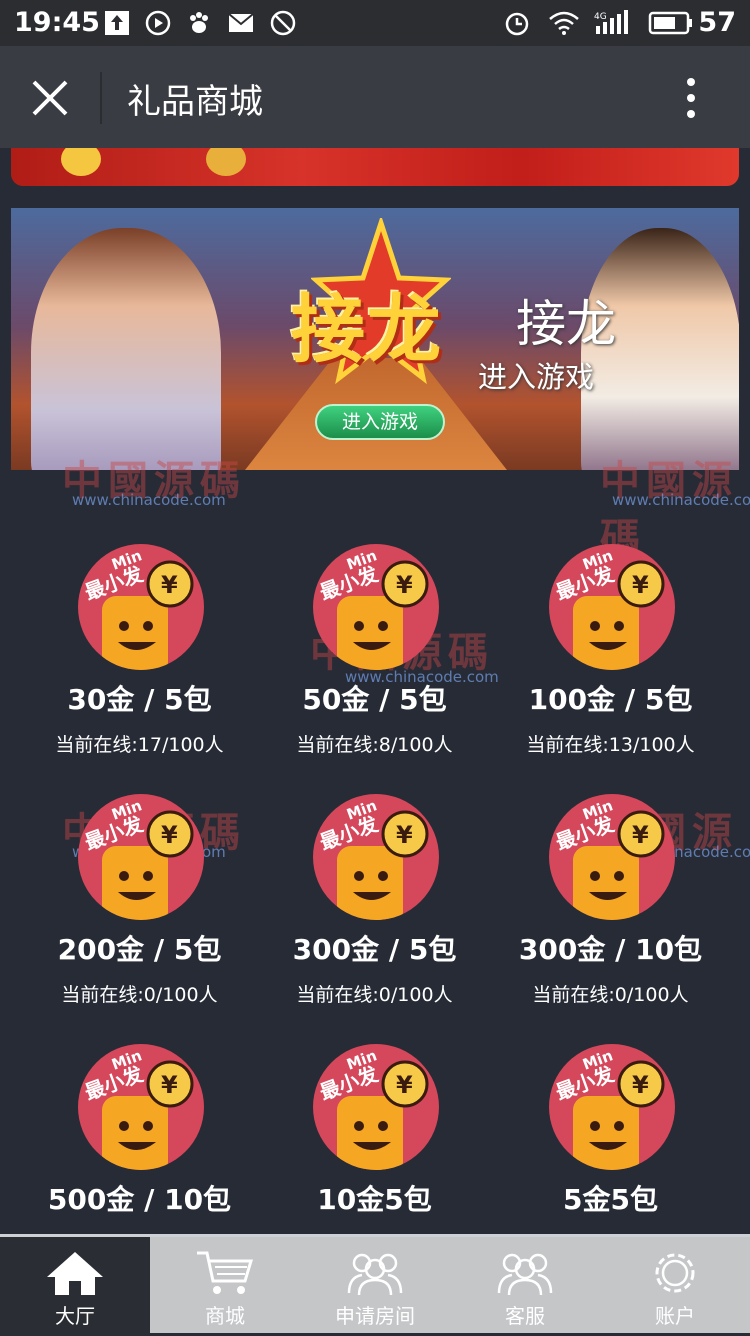  I want to click on room-card: Min 最小发 ¥30金 / 5包 当前在线:17/100人, so click(139, 624).